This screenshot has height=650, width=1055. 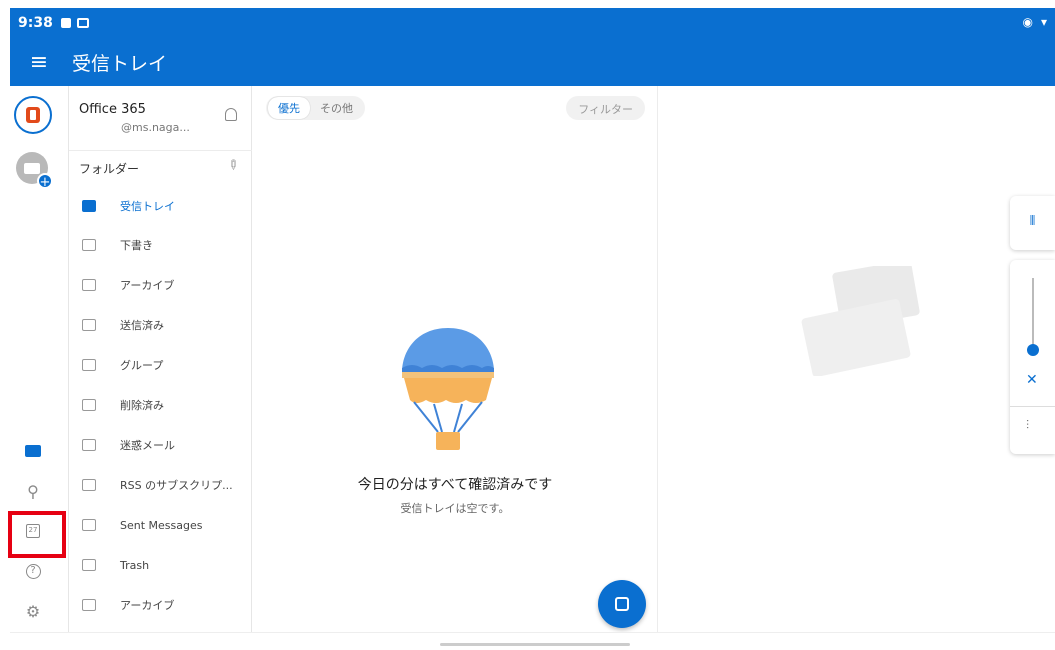 I want to click on folder-label: 受信トレイ, so click(x=147, y=206).